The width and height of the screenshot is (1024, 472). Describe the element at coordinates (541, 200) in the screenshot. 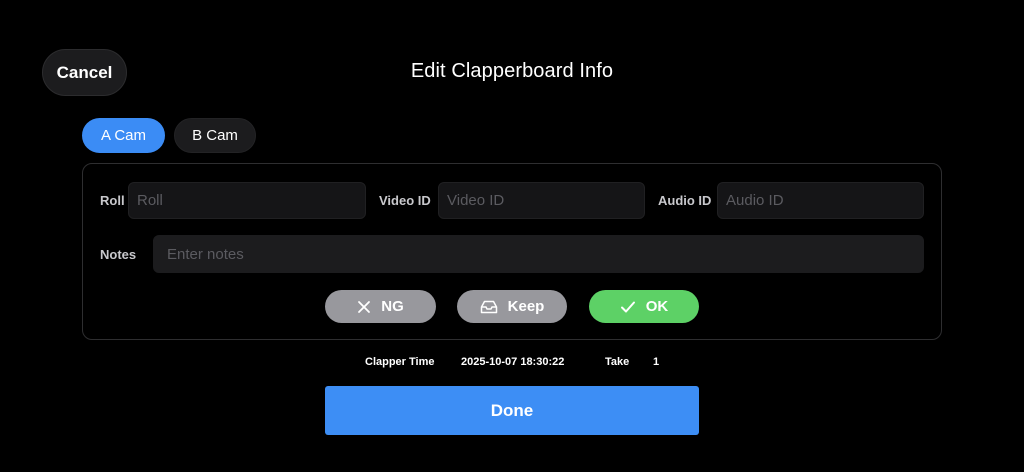

I see `video-id-input` at that location.